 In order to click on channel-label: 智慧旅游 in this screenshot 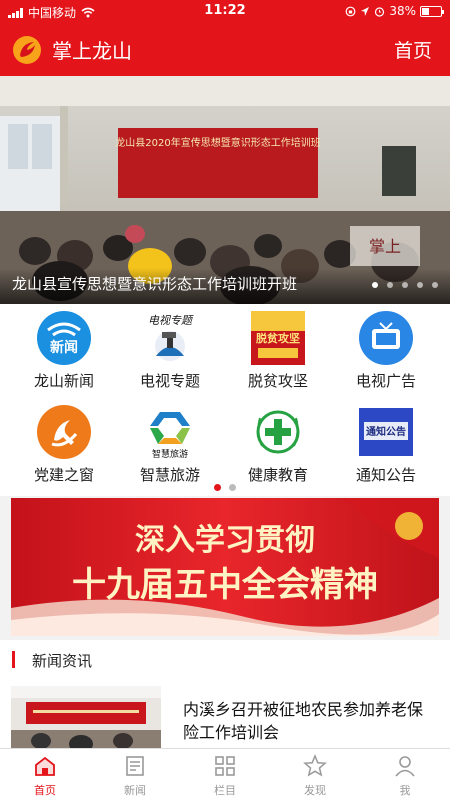, I will do `click(169, 475)`.